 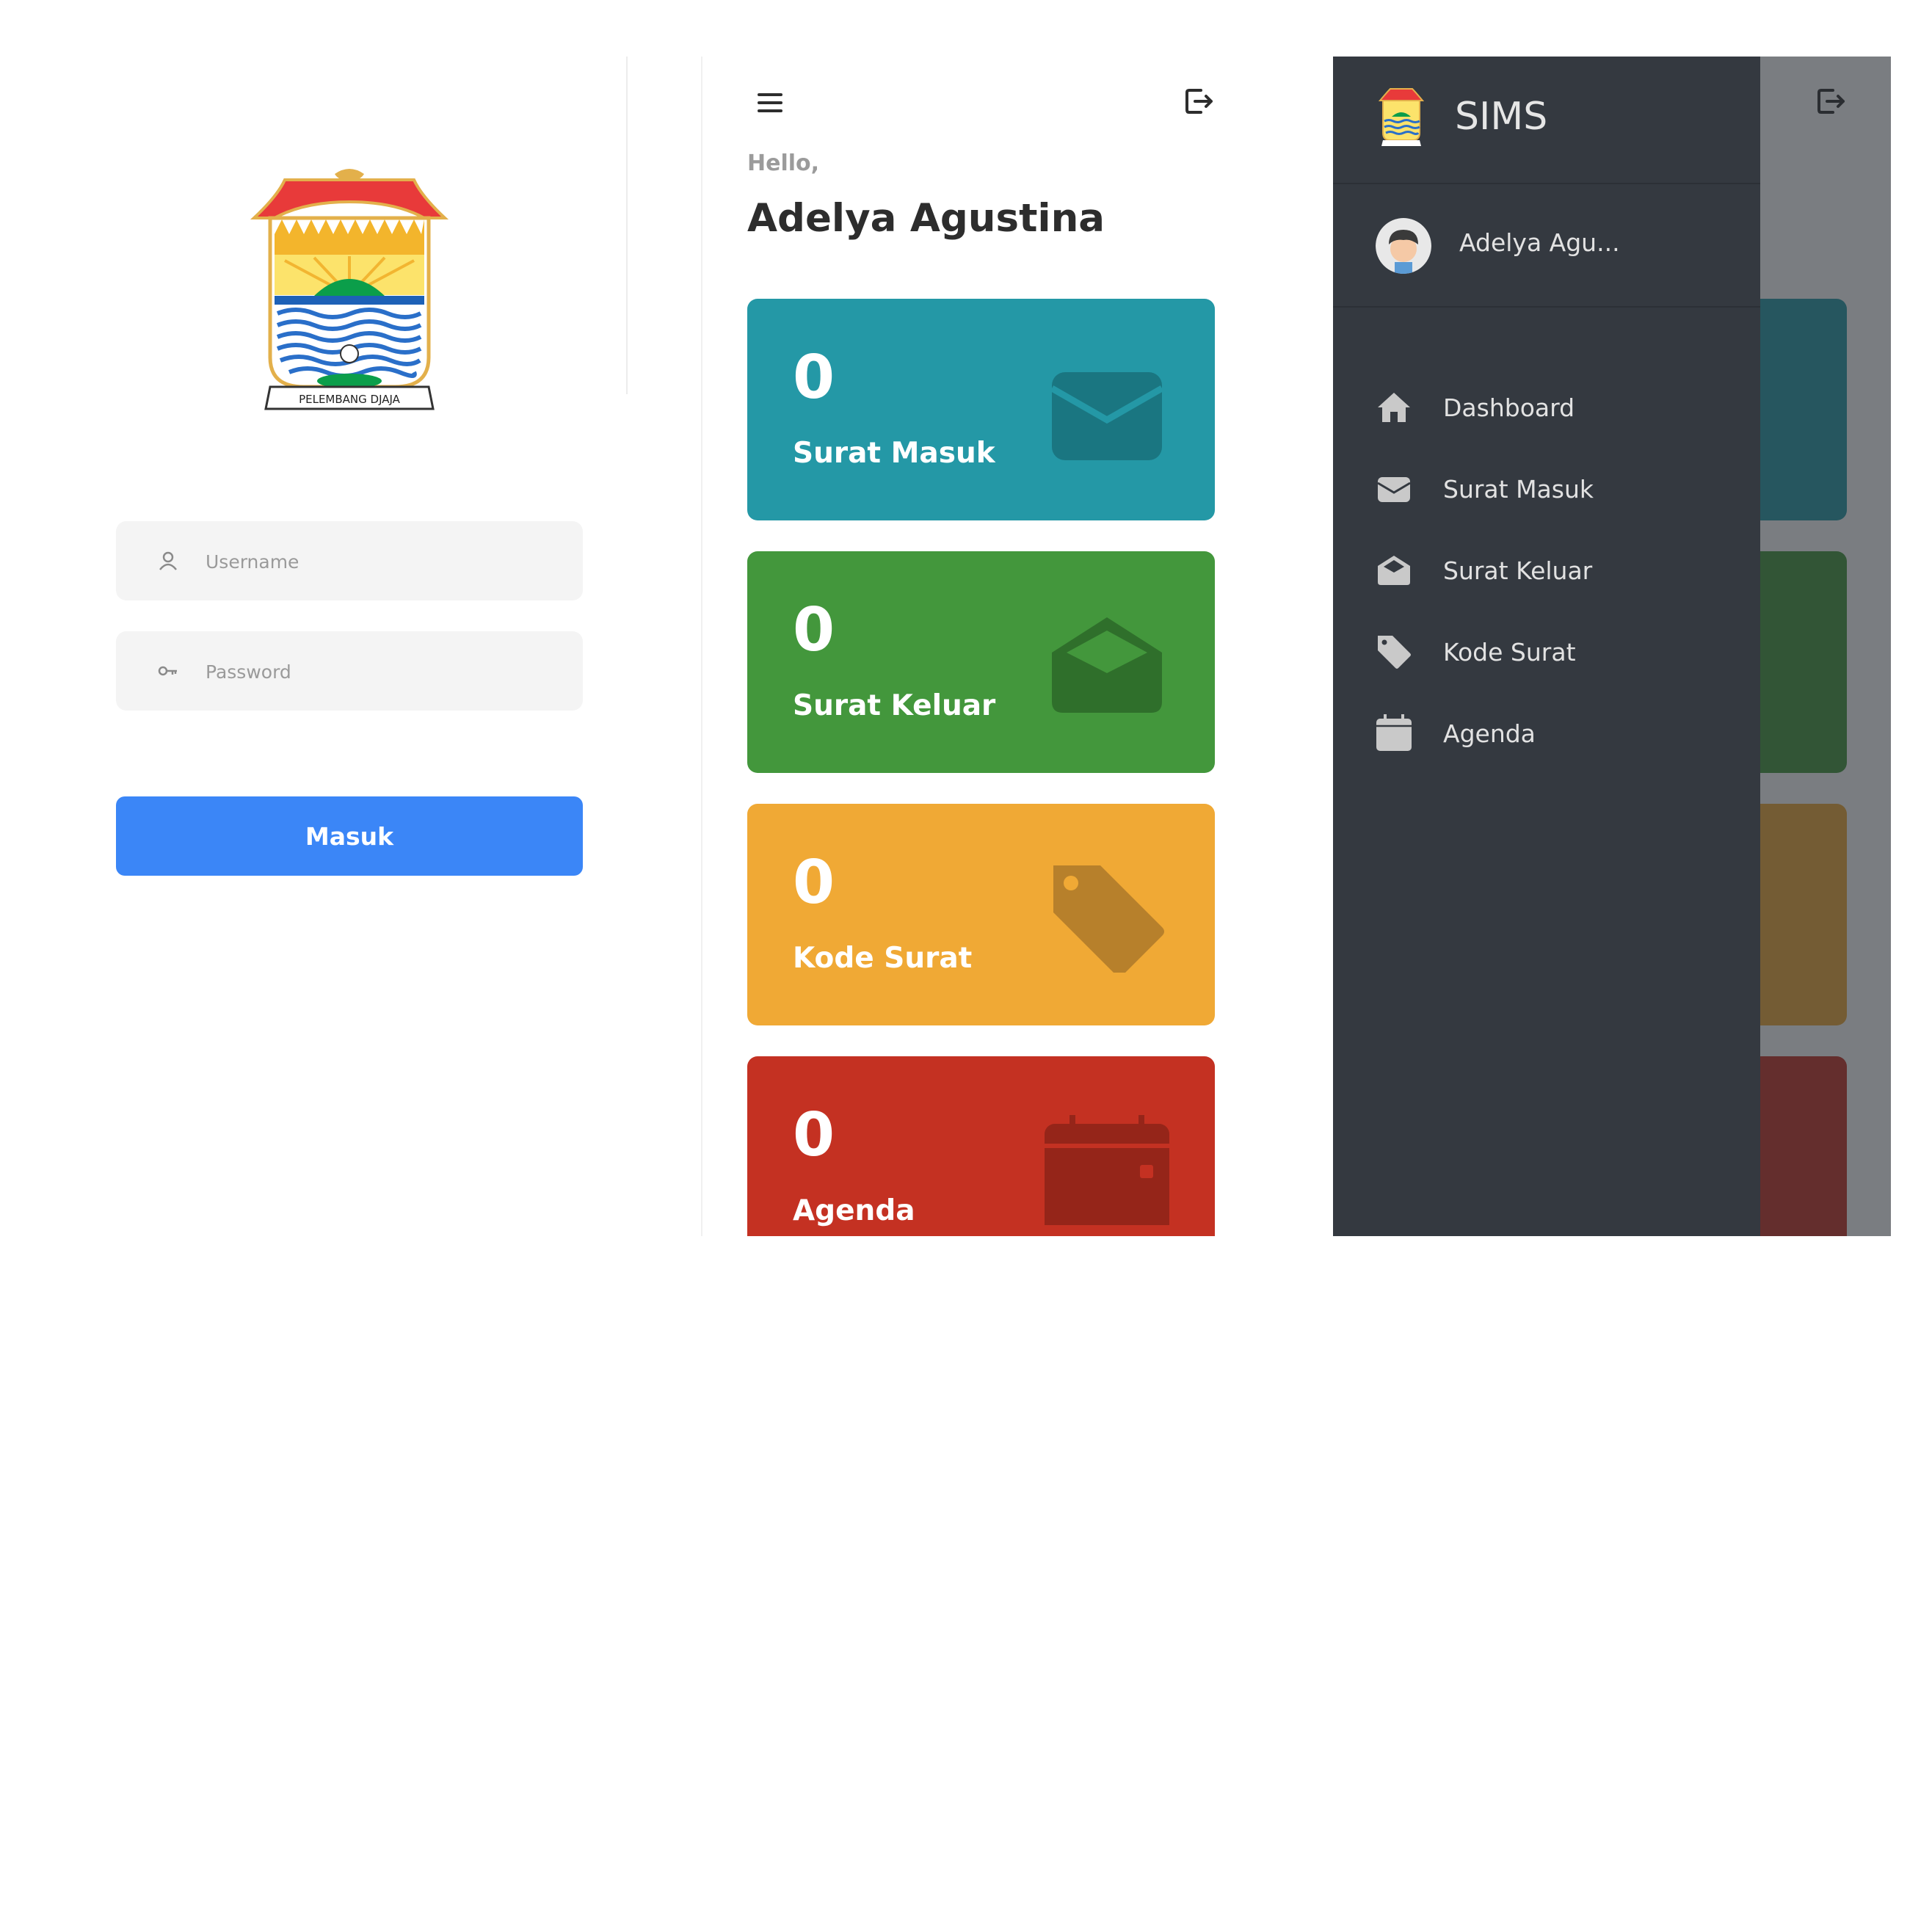 What do you see at coordinates (1403, 246) in the screenshot?
I see `avatar` at bounding box center [1403, 246].